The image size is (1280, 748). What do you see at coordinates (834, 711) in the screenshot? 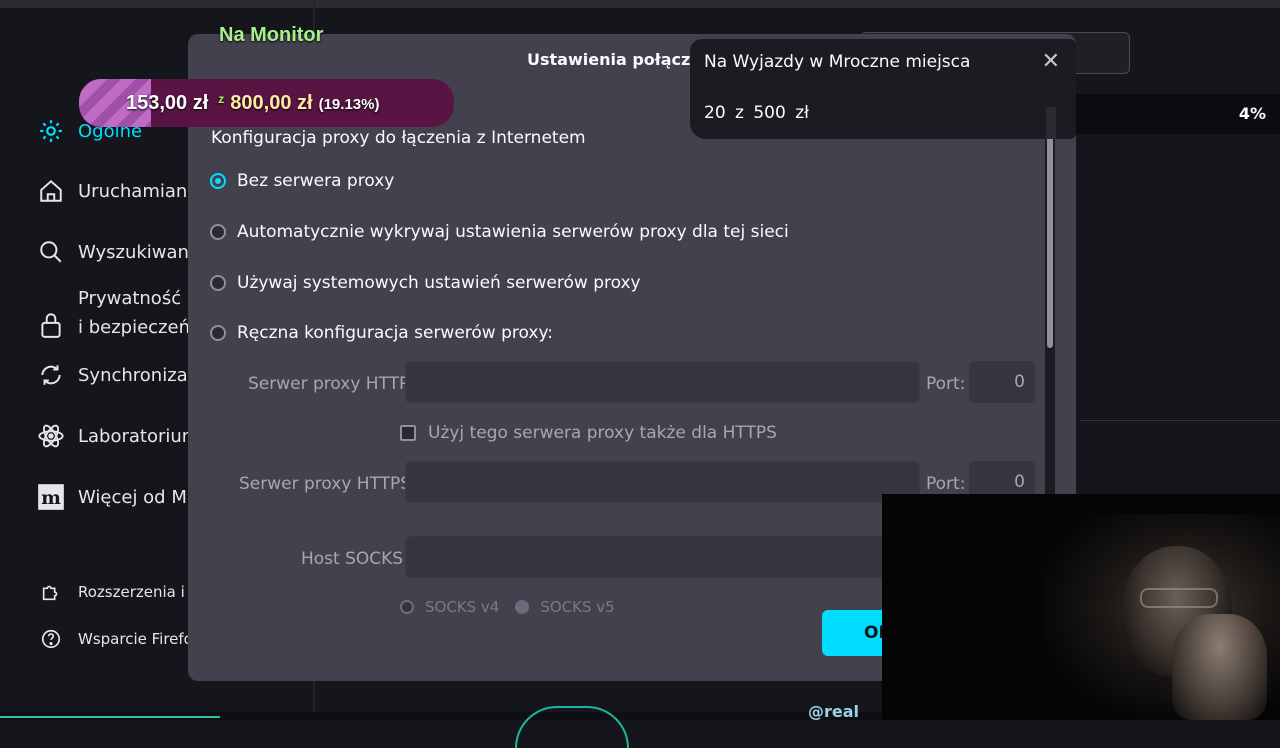
I see `streamer-handle: @real` at bounding box center [834, 711].